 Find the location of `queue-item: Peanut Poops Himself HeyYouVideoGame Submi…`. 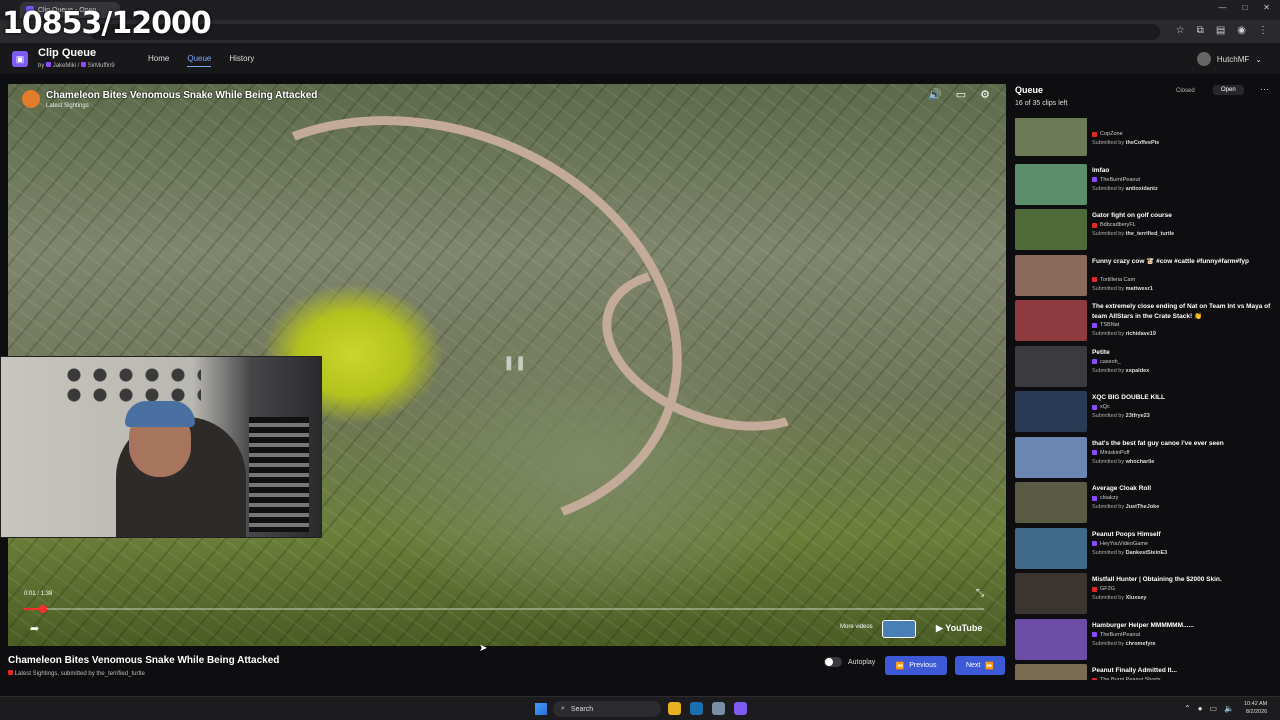

queue-item: Peanut Poops Himself HeyYouVideoGame Submi… is located at coordinates (1146, 548).